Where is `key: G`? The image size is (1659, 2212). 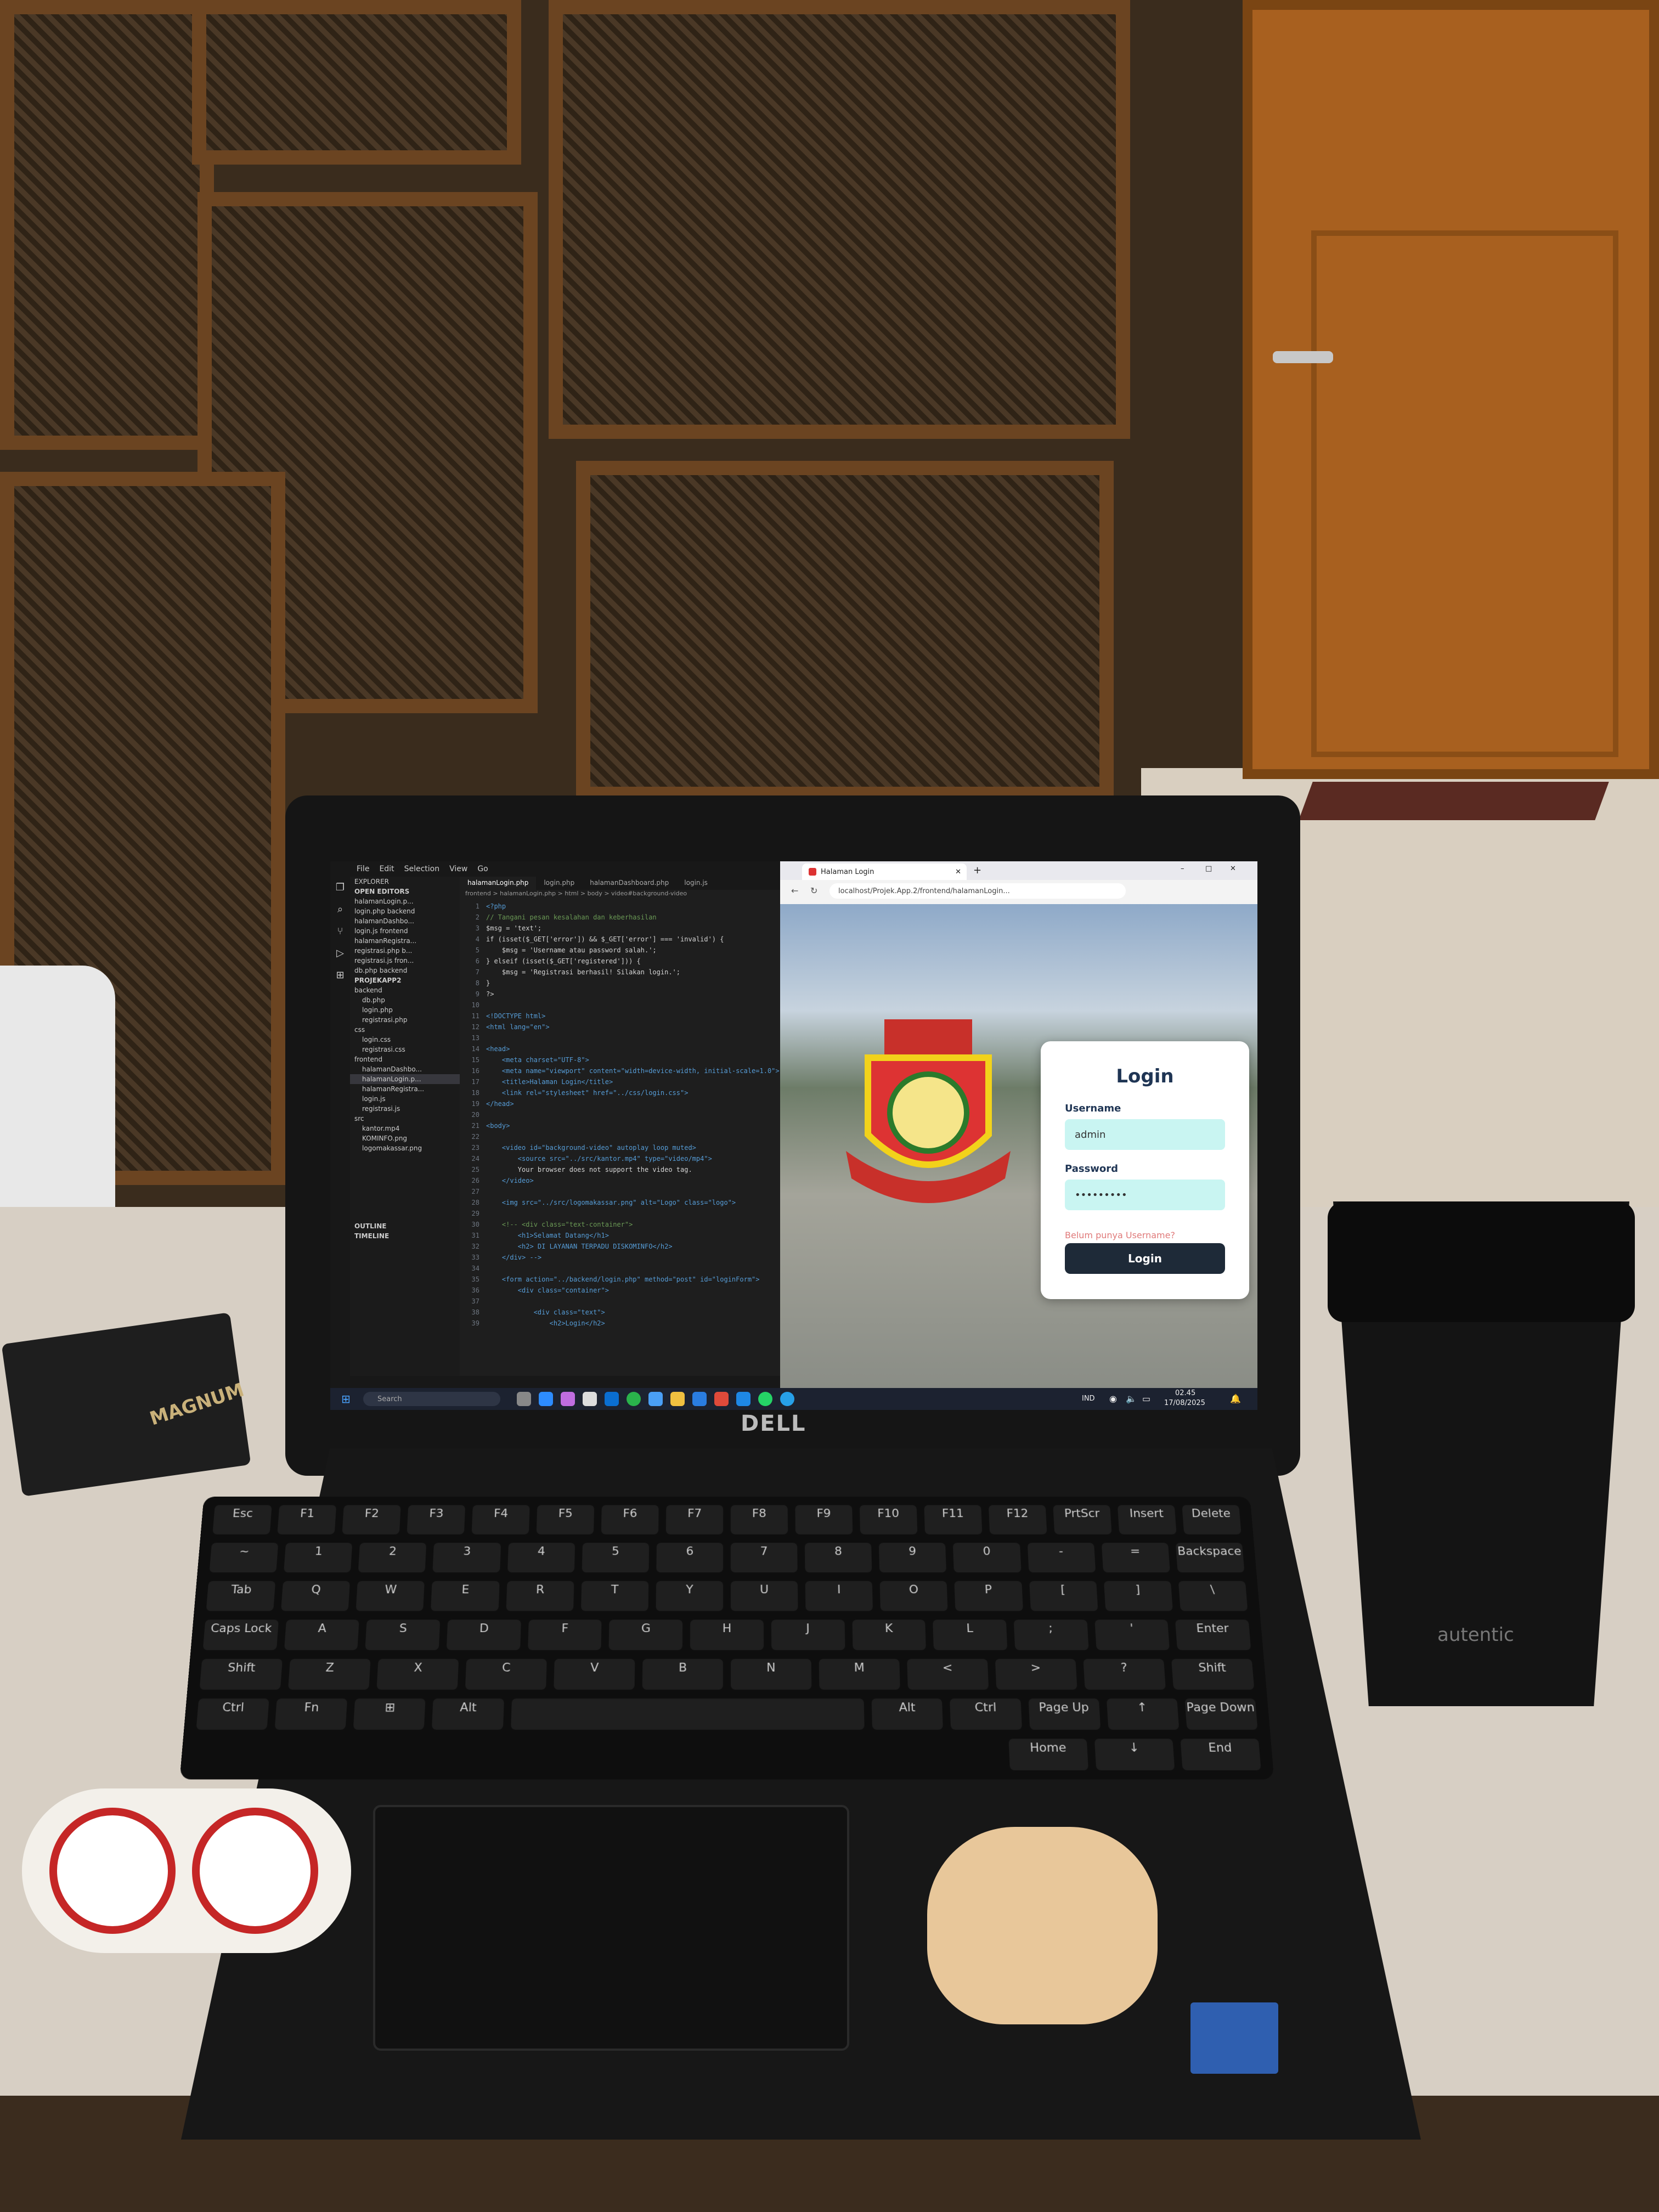
key: G is located at coordinates (646, 1635).